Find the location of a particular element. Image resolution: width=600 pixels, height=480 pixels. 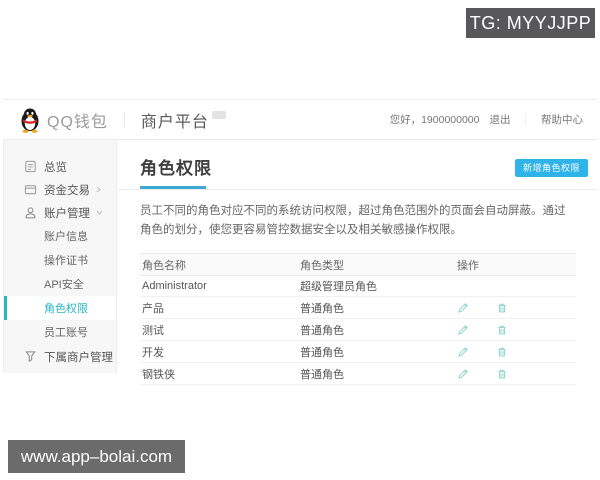

sidebar-subitem-label: 操作证书 is located at coordinates (66, 261).